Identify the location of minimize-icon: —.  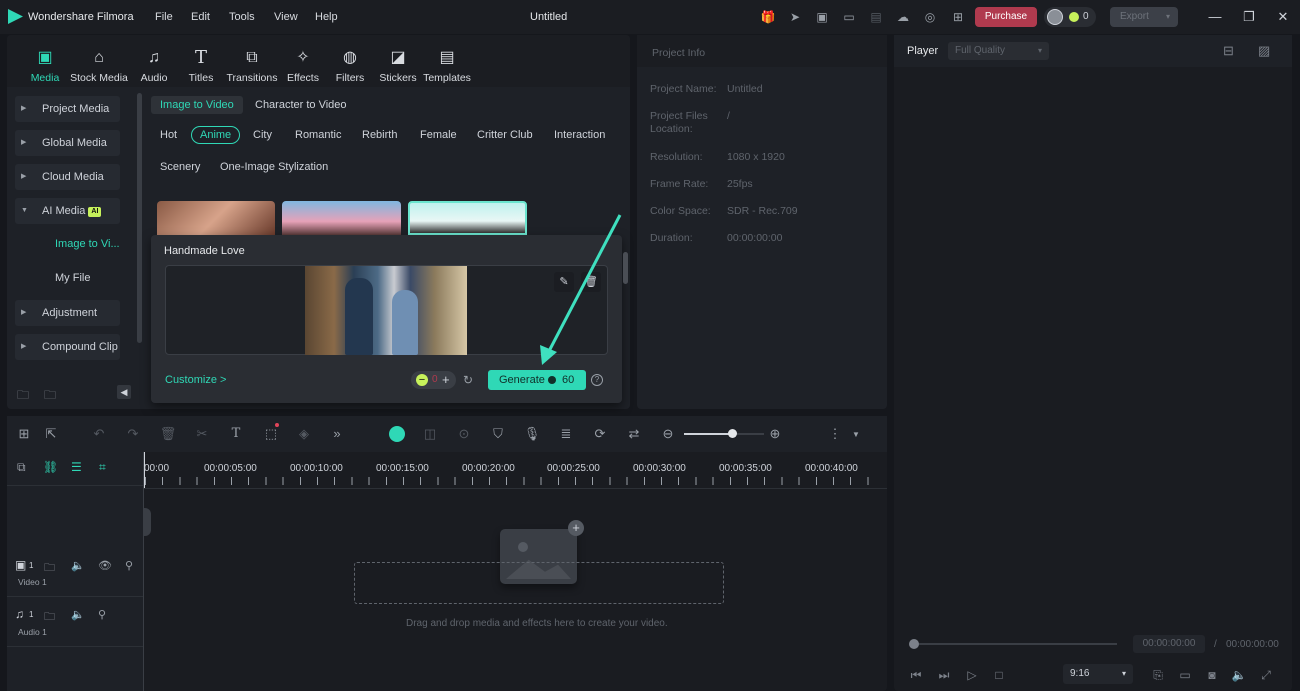
(1215, 17).